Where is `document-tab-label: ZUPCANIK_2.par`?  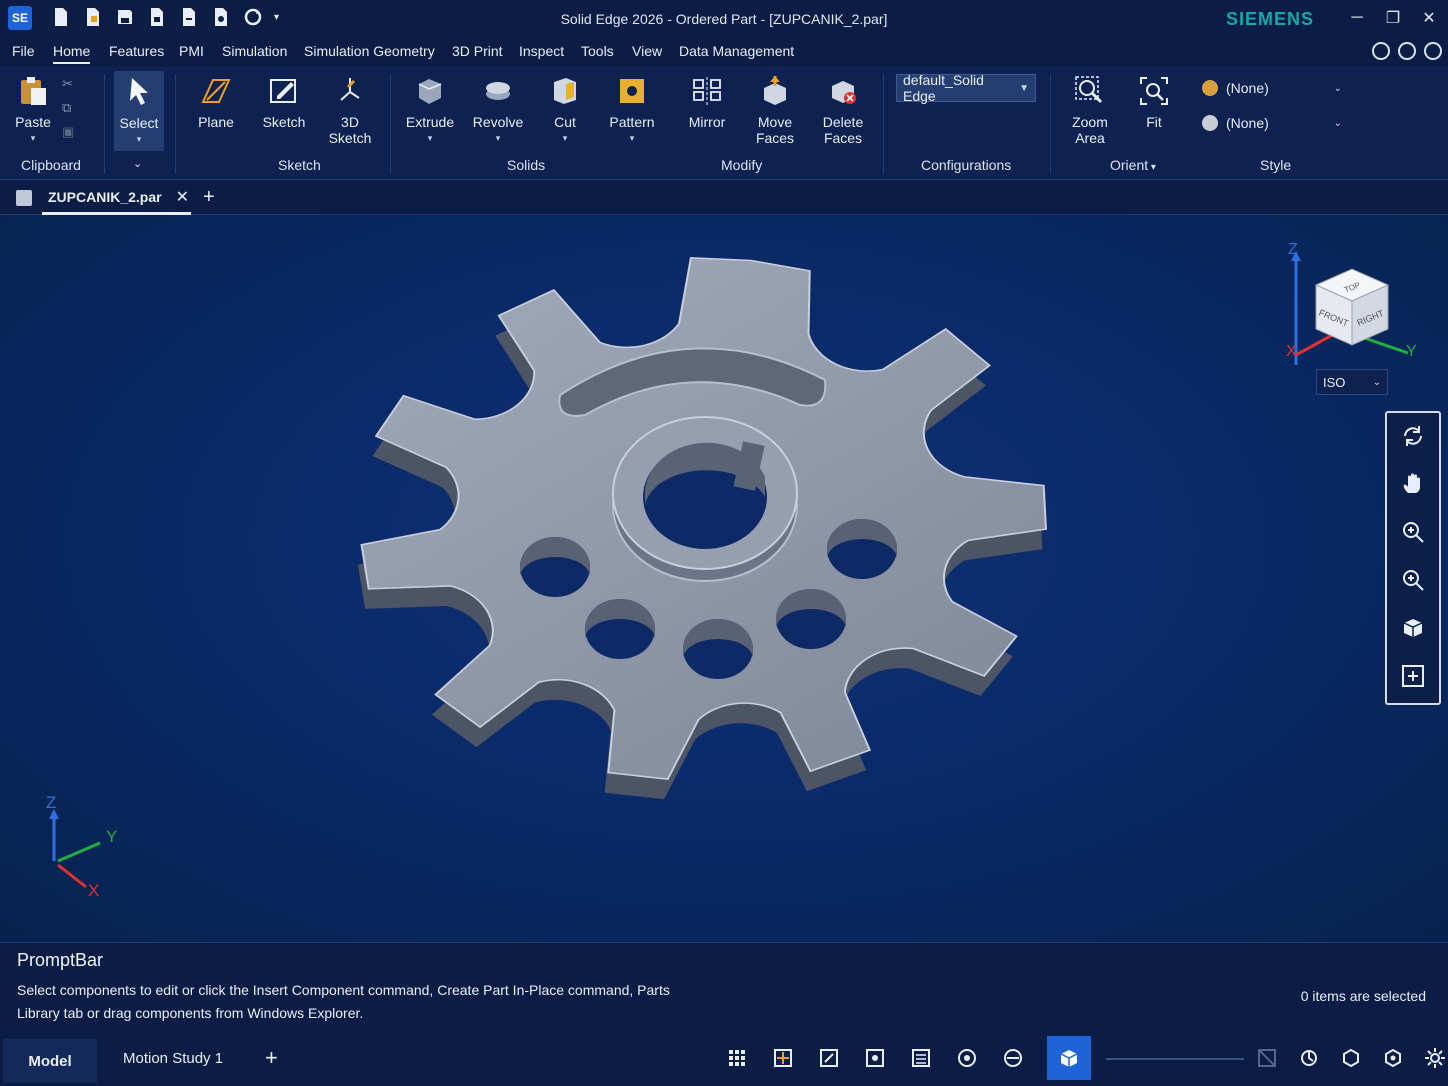
document-tab-label: ZUPCANIK_2.par is located at coordinates (105, 196).